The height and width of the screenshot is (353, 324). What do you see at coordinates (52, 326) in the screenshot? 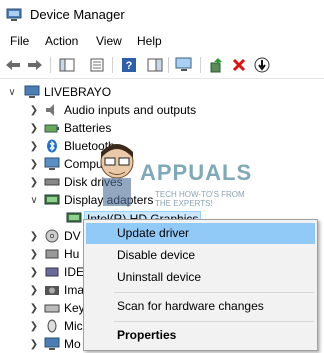
I see `mouse-icon` at bounding box center [52, 326].